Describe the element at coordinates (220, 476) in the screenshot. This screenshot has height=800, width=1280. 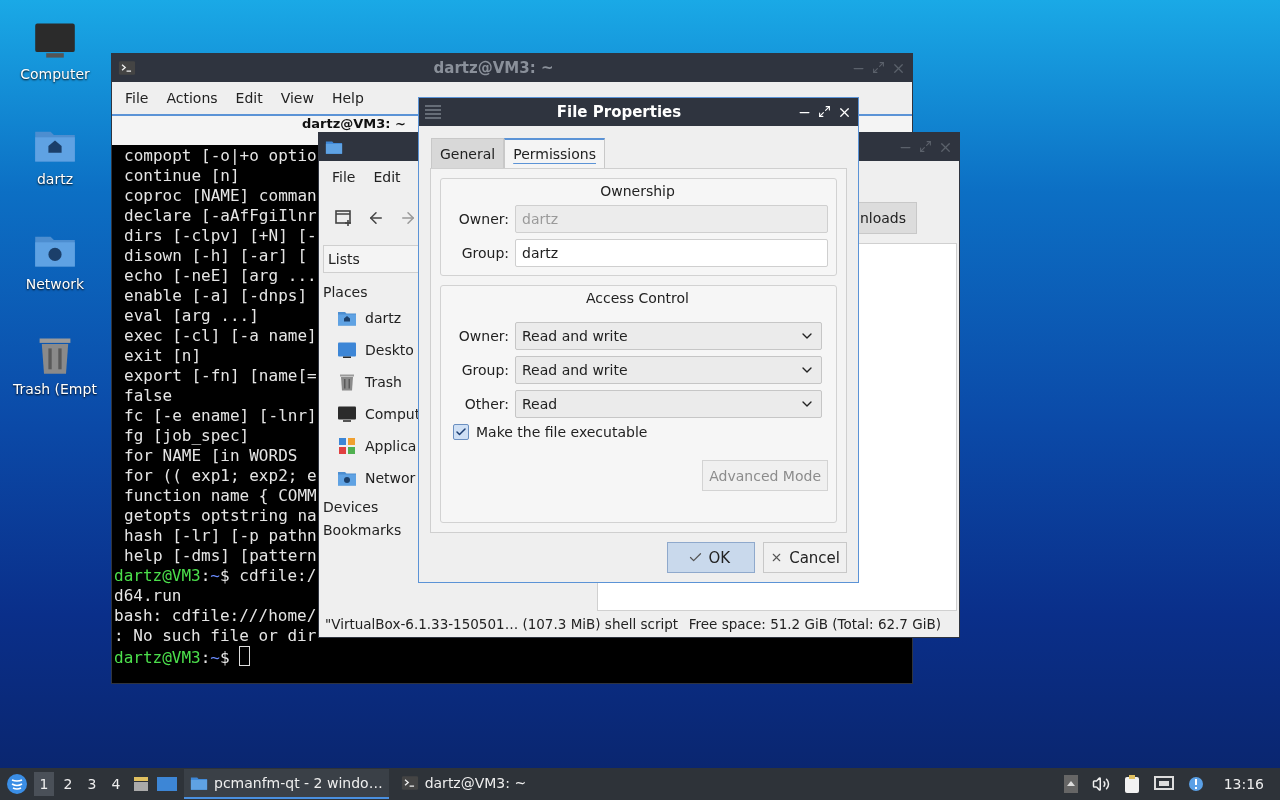
I see `terminal-line: for (( exp1; exp2; e` at that location.